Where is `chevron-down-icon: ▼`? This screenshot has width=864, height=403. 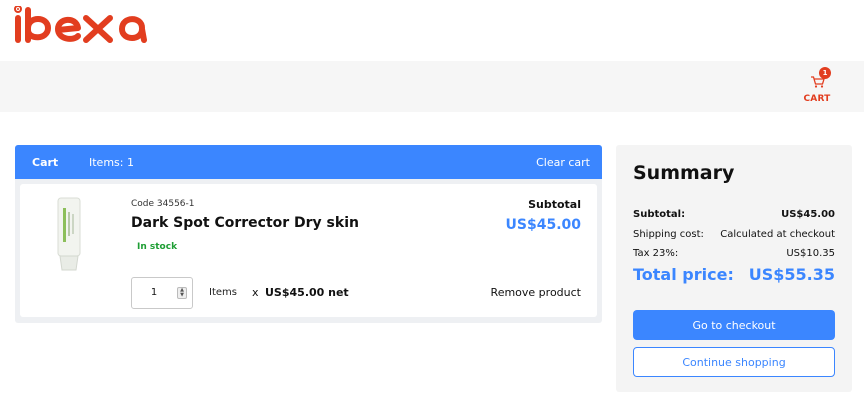 chevron-down-icon: ▼ is located at coordinates (182, 295).